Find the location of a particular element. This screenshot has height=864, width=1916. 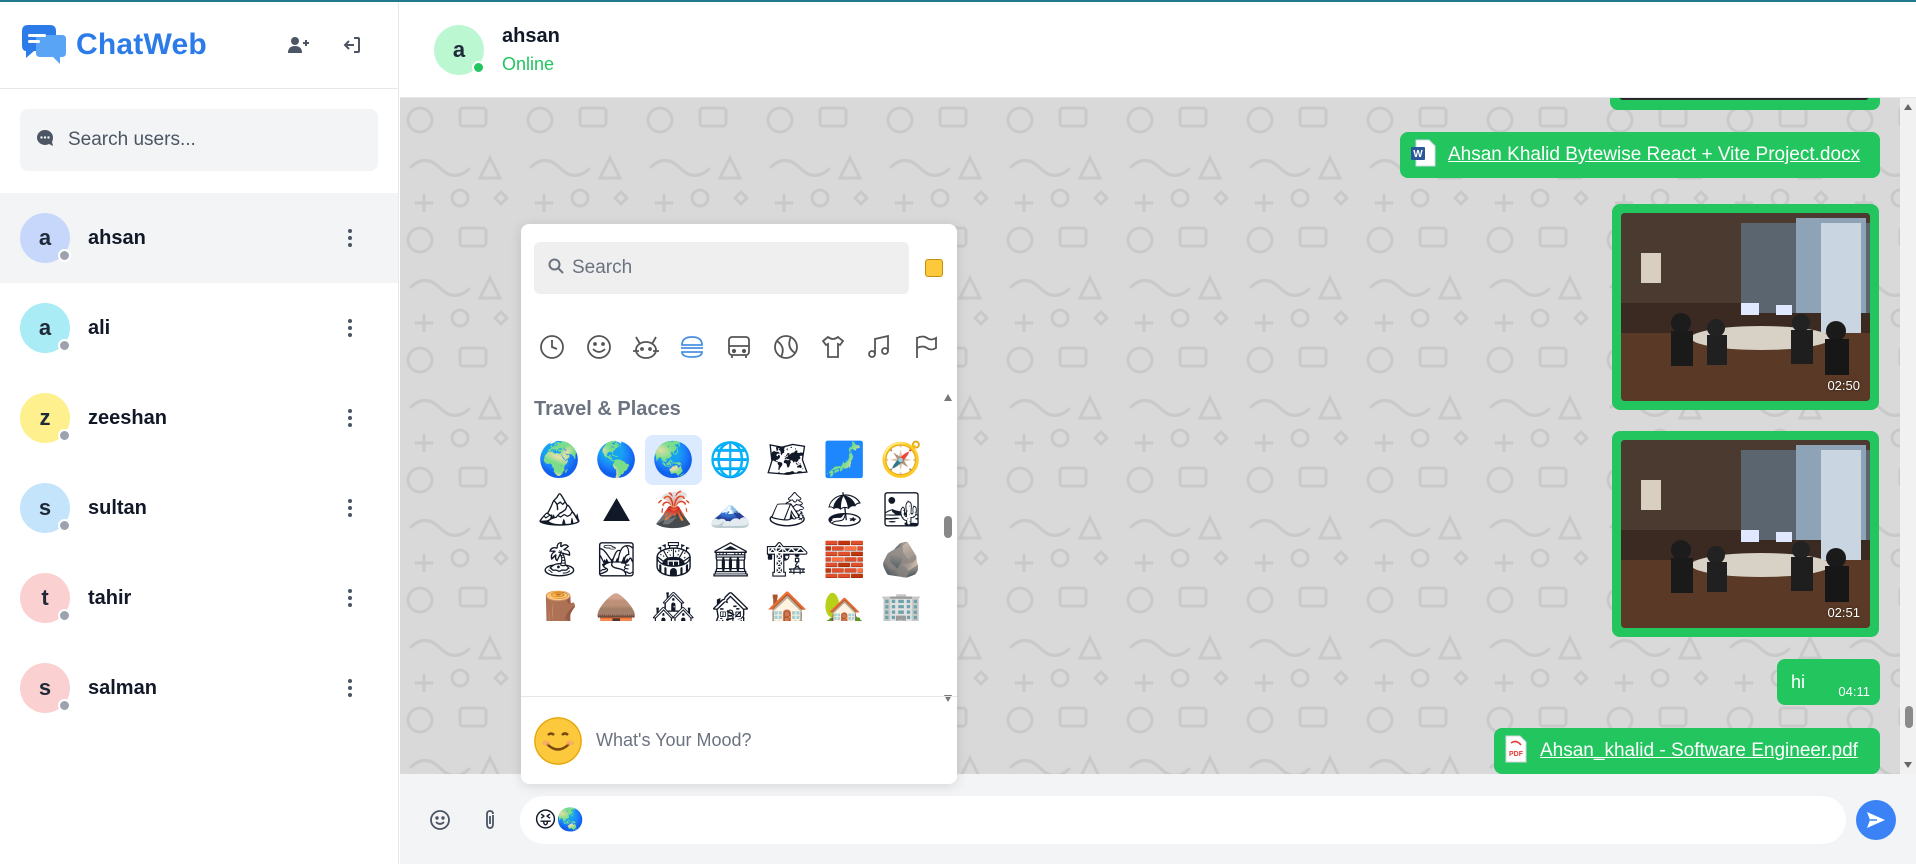

scroll-up-arrow is located at coordinates (1908, 107).